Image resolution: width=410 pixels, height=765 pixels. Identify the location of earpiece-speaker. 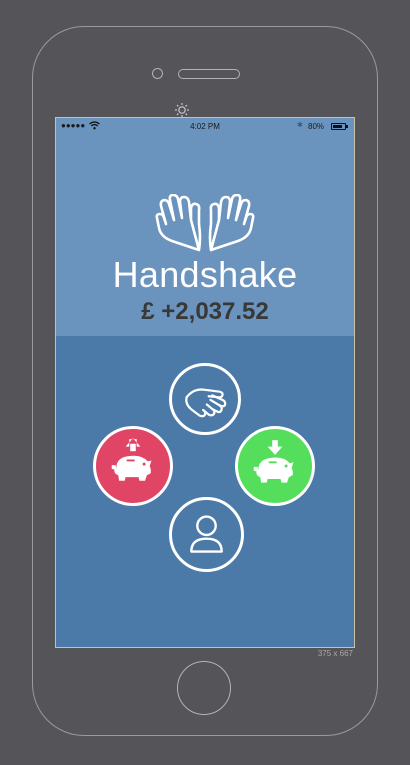
(209, 74).